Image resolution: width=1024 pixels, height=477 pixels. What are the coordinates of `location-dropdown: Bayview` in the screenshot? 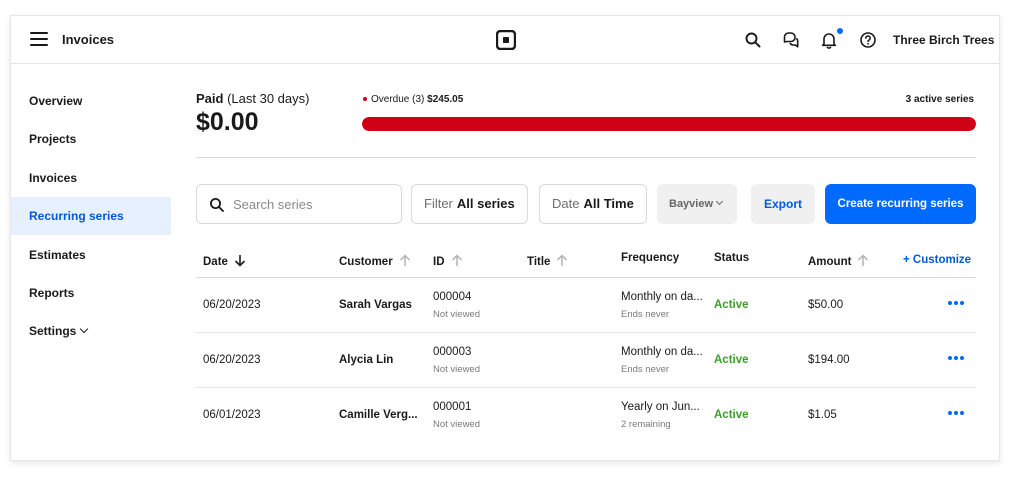 It's located at (697, 204).